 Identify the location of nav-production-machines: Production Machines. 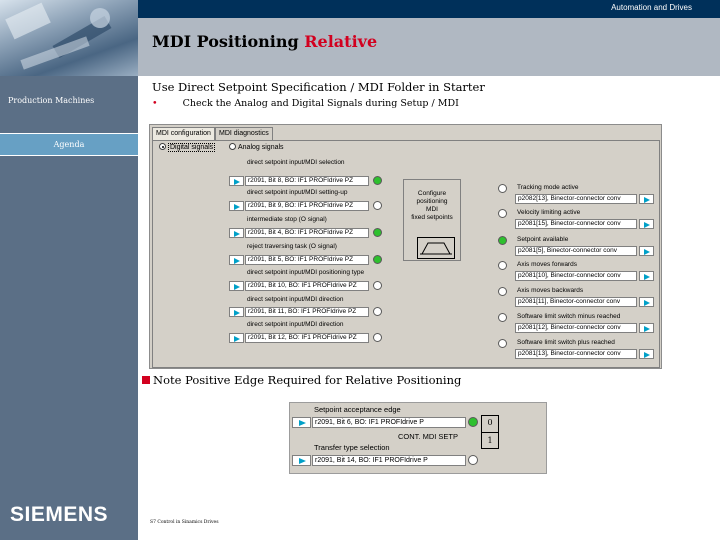
(51, 100).